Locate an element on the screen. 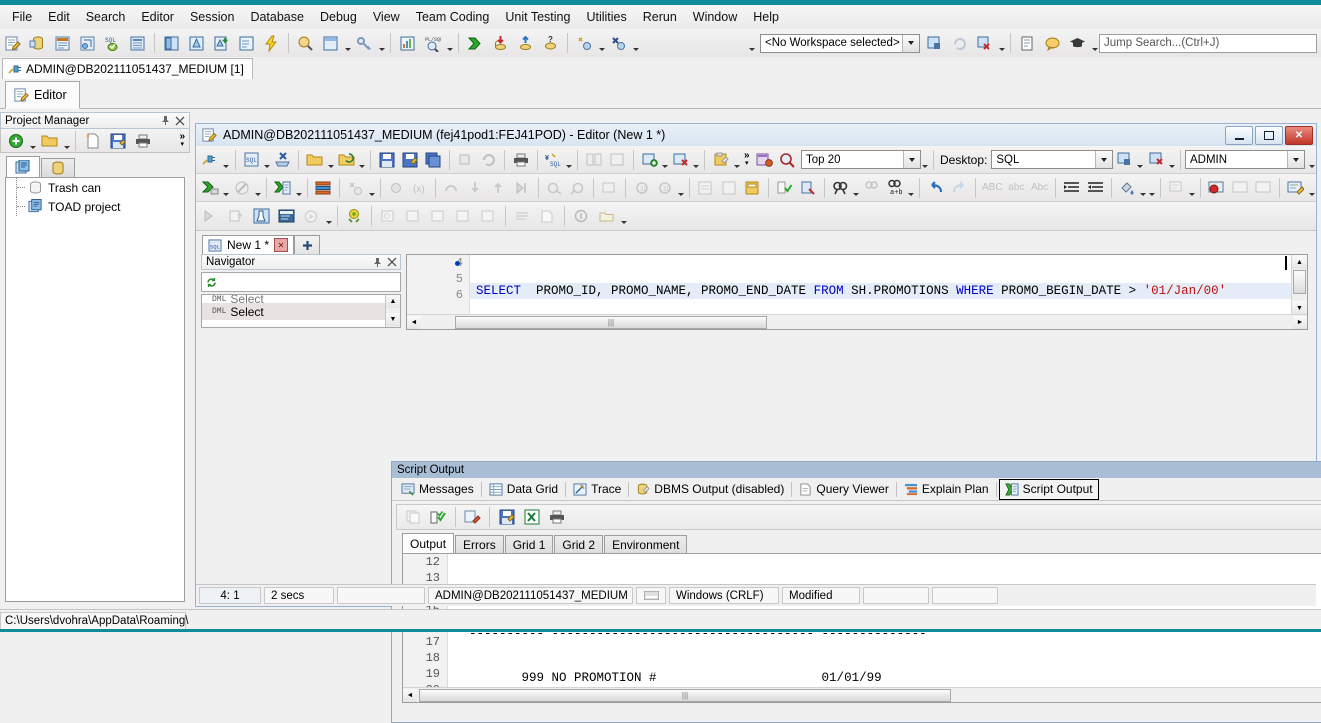  notes-icon is located at coordinates (1027, 43).